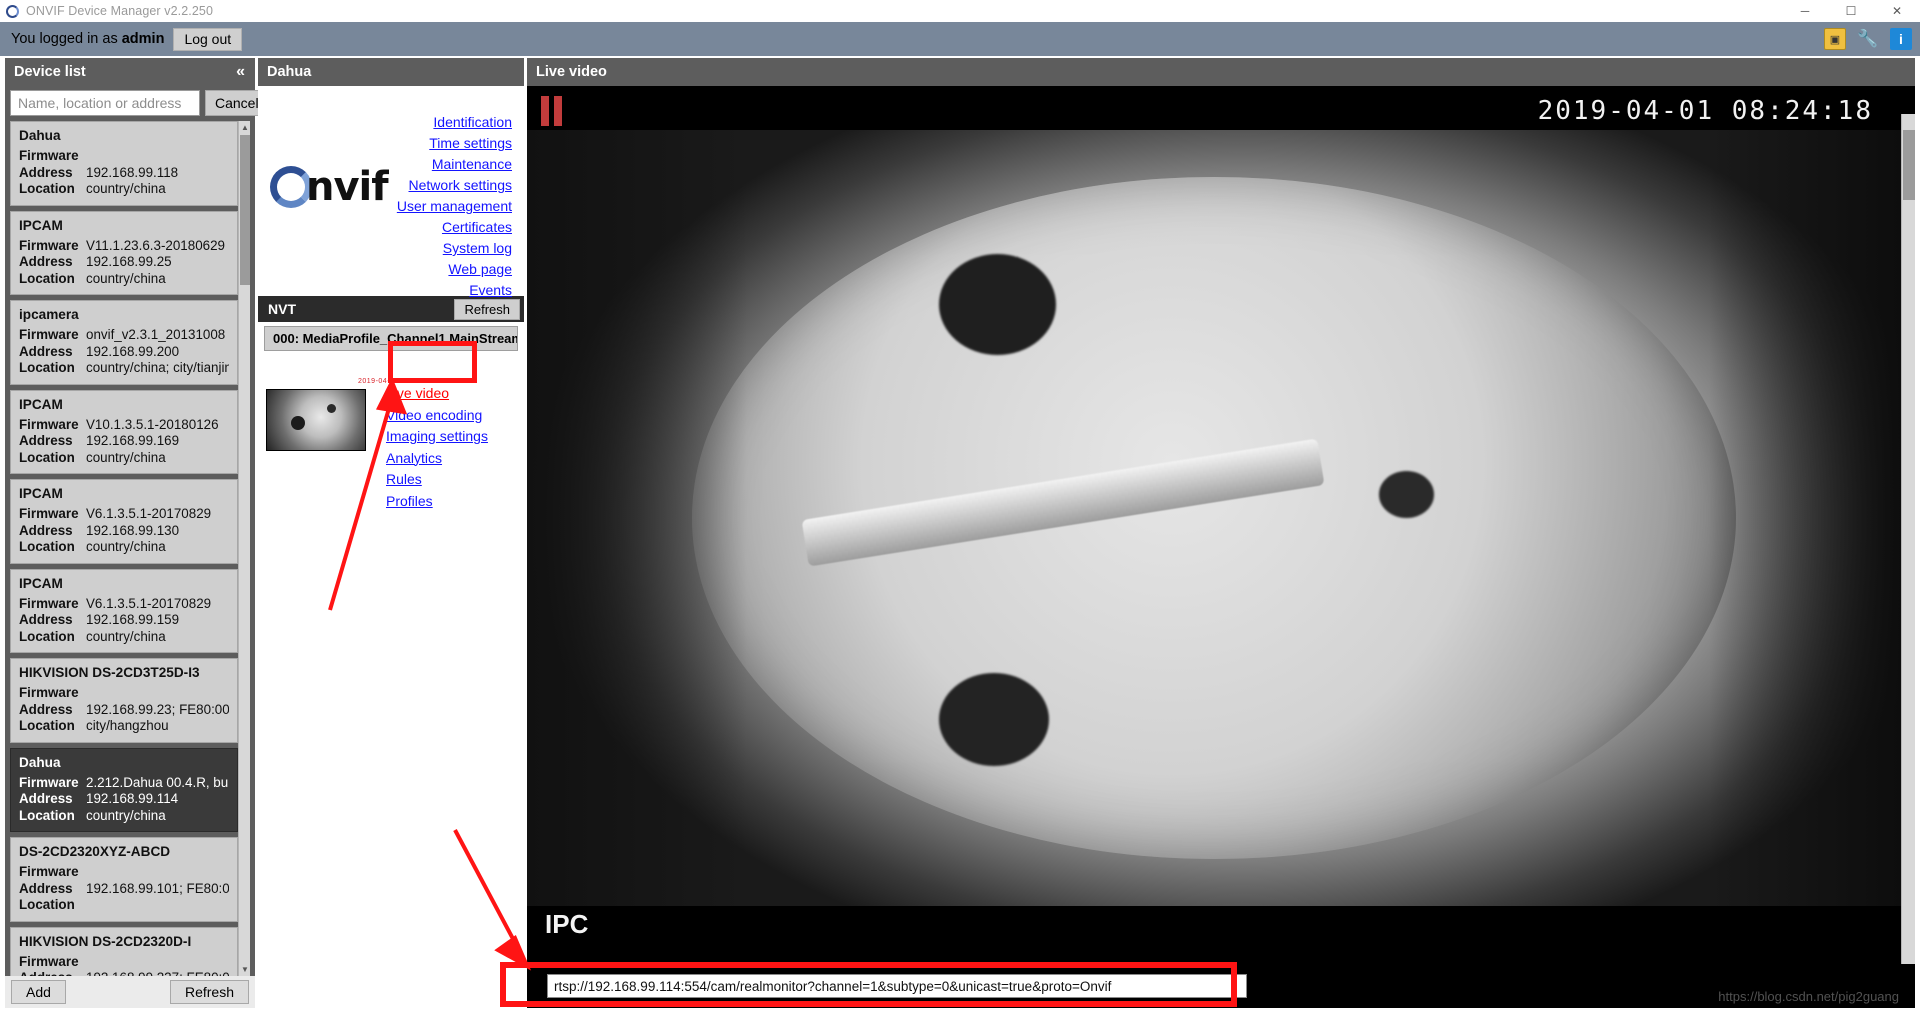 This screenshot has width=1920, height=1015. Describe the element at coordinates (487, 309) in the screenshot. I see `nvt-refresh-button: Refresh` at that location.